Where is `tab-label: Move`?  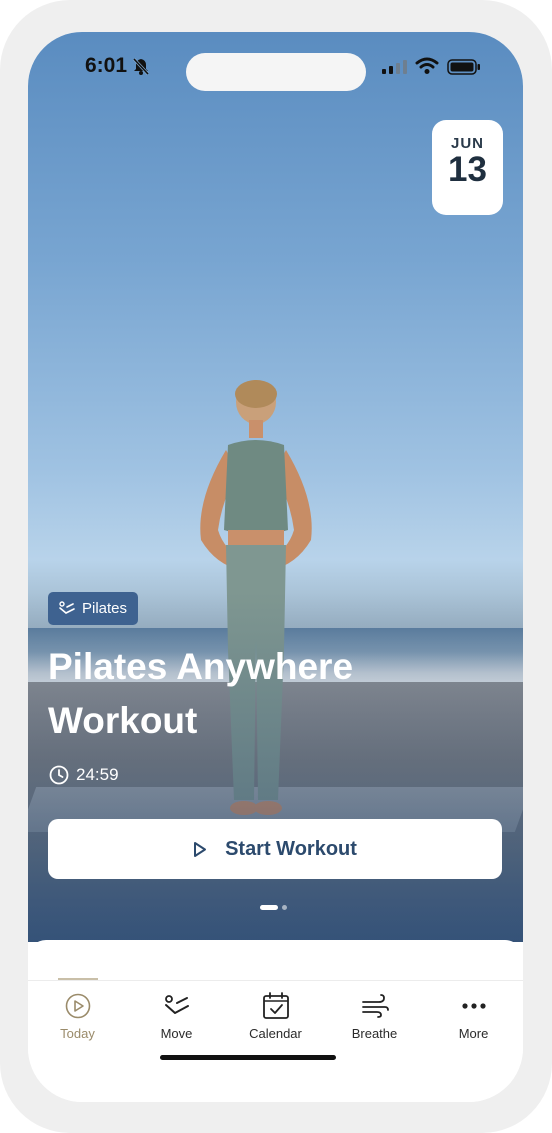
tab-label: Move is located at coordinates (176, 1033).